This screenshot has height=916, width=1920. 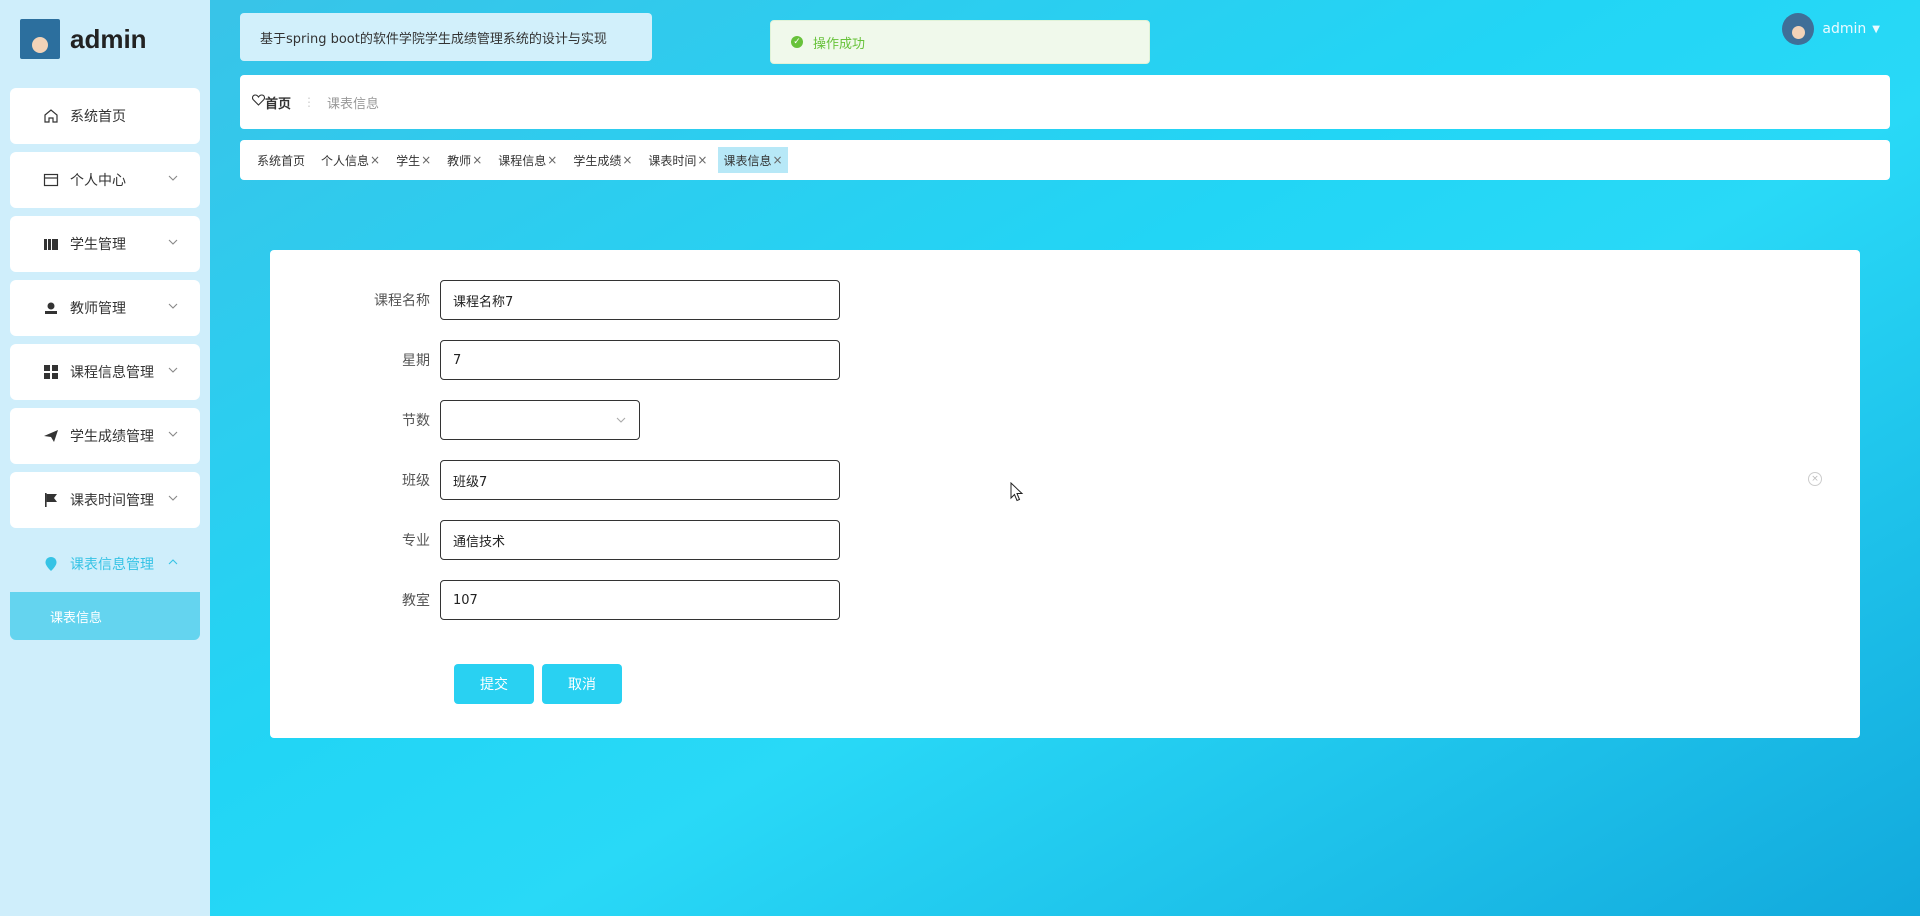 What do you see at coordinates (797, 42) in the screenshot?
I see `success-icon: ✓` at bounding box center [797, 42].